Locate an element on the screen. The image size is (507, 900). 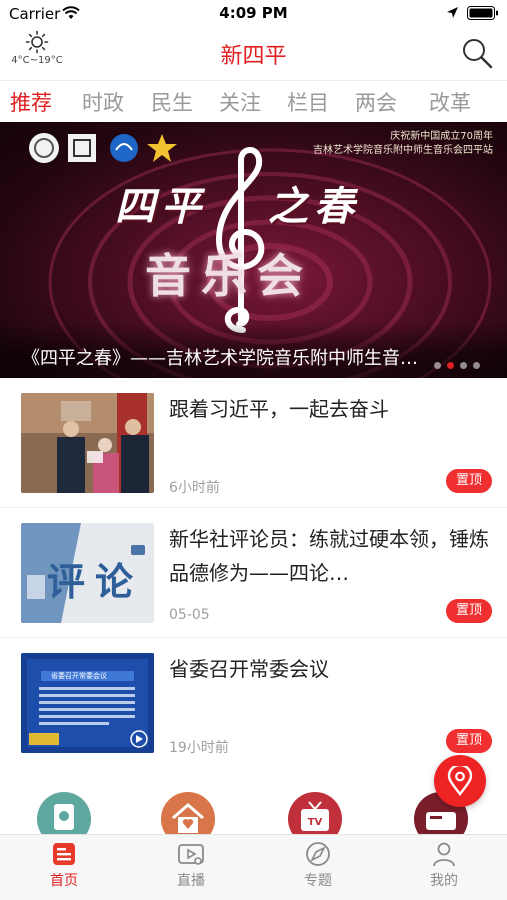
news-item: 省委召开常委会议 省委召开常委会议 19小时前 置顶 is located at coordinates (253, 703).